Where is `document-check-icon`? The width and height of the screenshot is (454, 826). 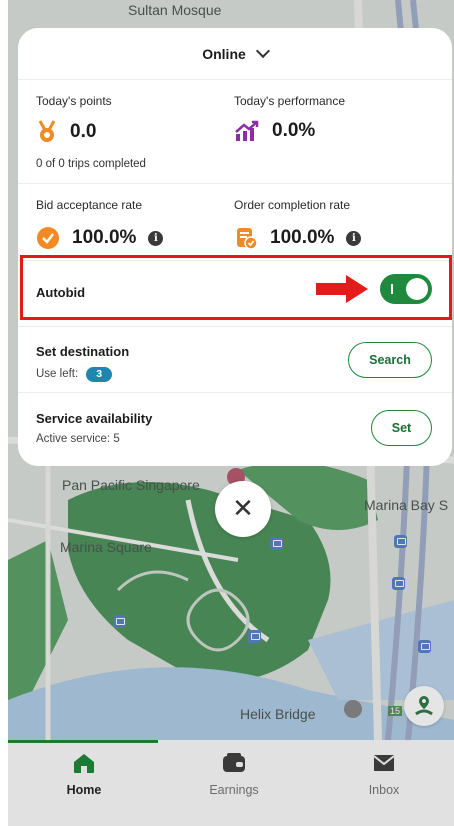 document-check-icon is located at coordinates (247, 239).